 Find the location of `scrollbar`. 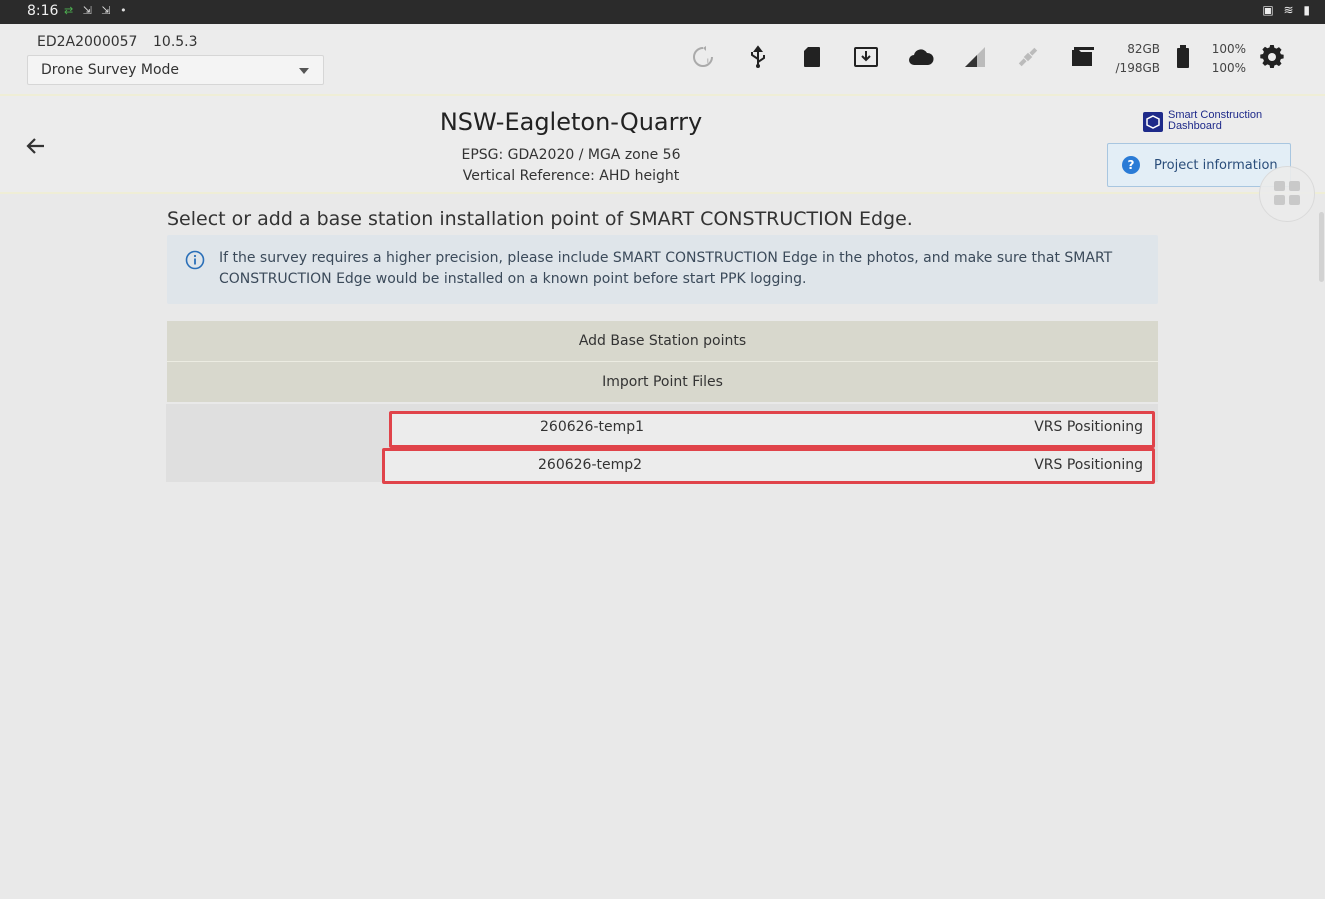

scrollbar is located at coordinates (1321, 247).